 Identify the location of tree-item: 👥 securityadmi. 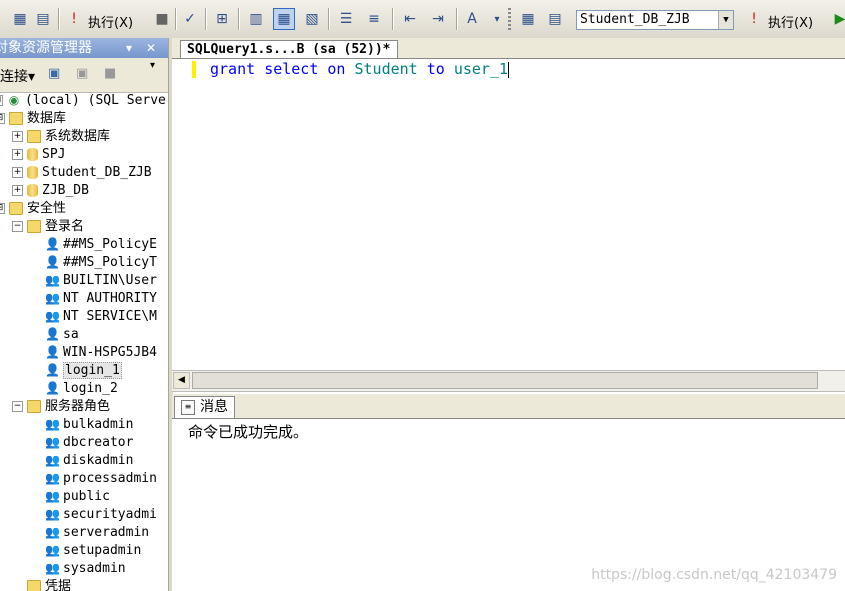
(93, 515).